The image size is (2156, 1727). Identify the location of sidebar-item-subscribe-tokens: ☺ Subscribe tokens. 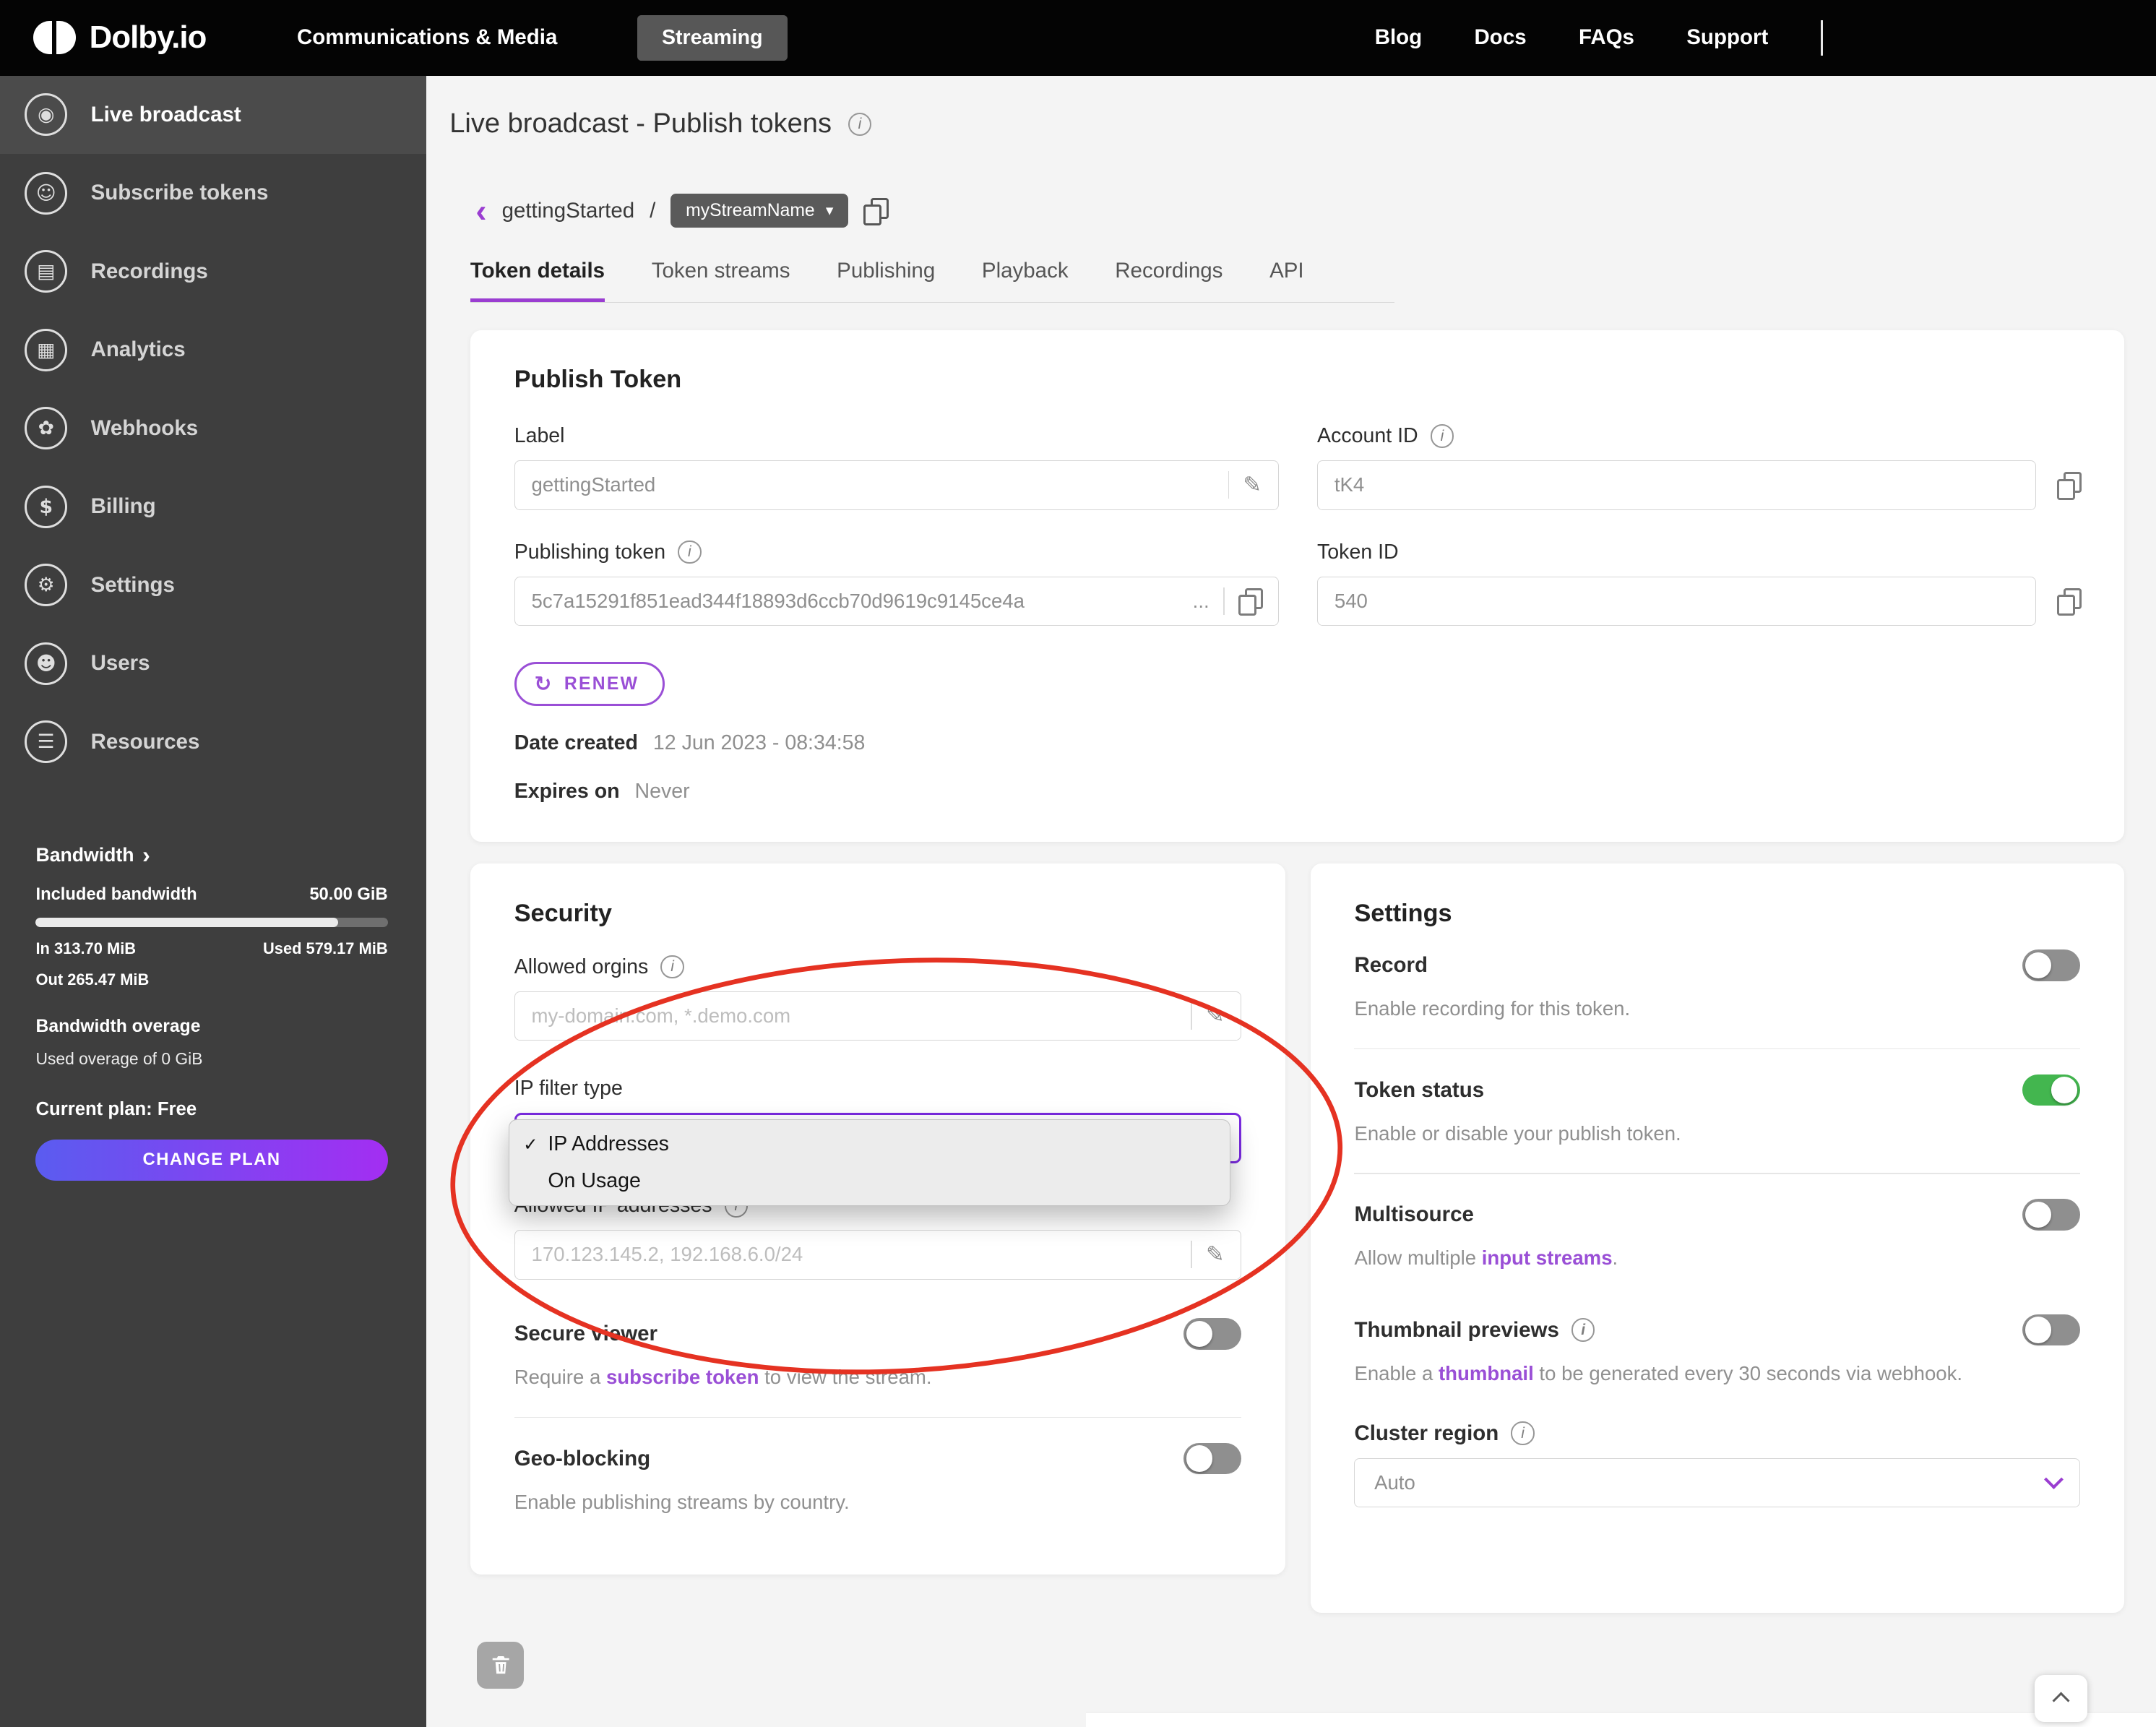
(213, 193).